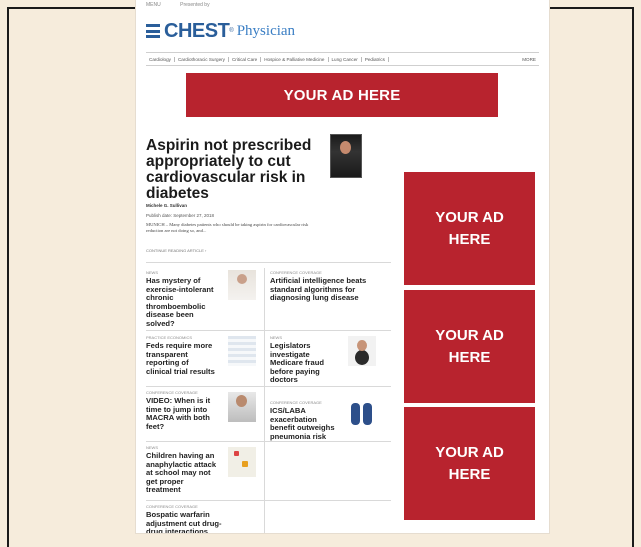 The height and width of the screenshot is (547, 641). Describe the element at coordinates (342, 6) in the screenshot. I see `top-bar: MENU Presented by` at that location.